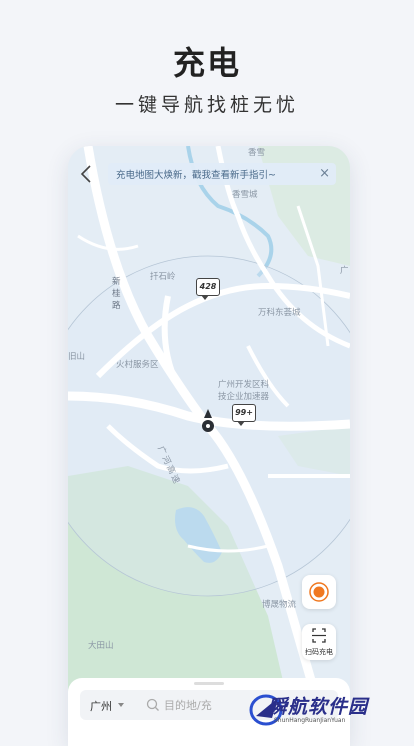 The width and height of the screenshot is (414, 746). Describe the element at coordinates (209, 683) in the screenshot. I see `drag-handle` at that location.